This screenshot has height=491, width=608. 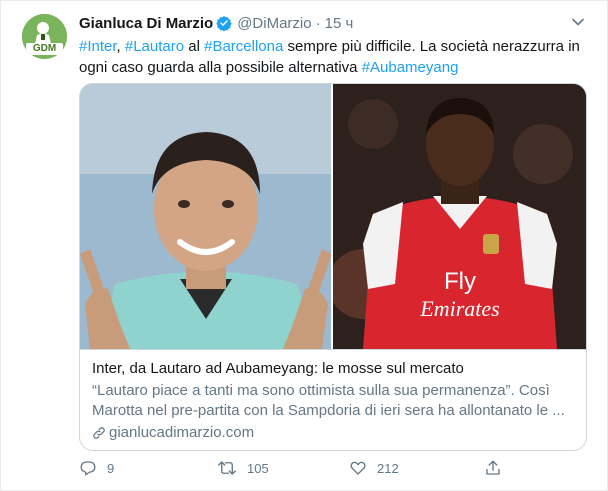 What do you see at coordinates (243, 46) in the screenshot?
I see `hashtag-link: #Barcellona` at bounding box center [243, 46].